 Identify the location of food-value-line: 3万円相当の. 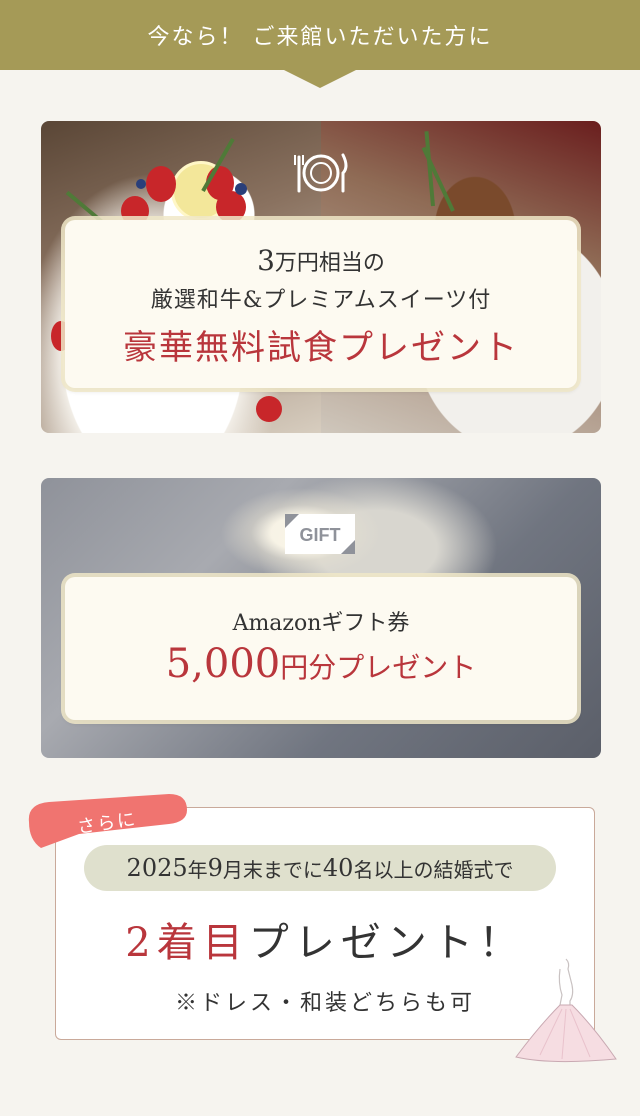
(321, 260).